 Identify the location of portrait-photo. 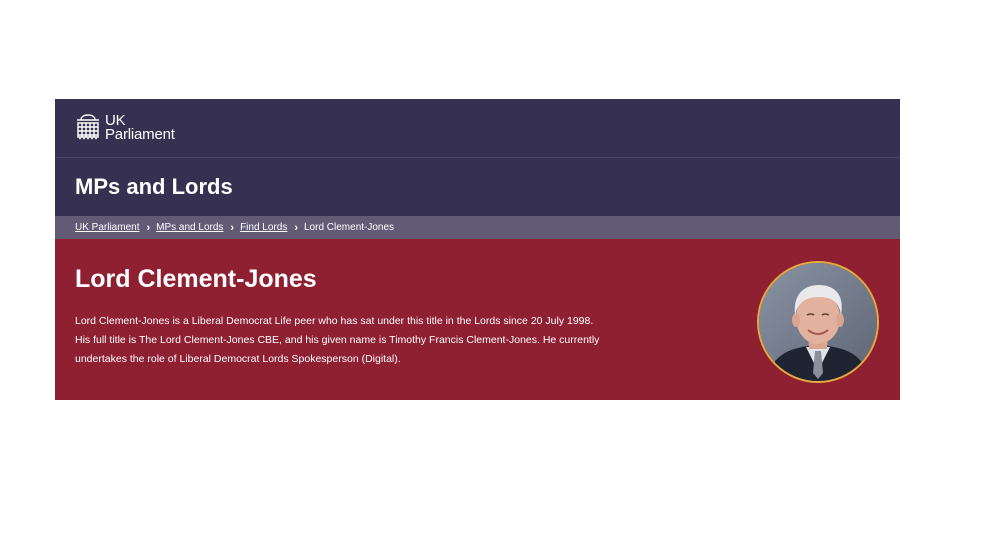
(818, 322).